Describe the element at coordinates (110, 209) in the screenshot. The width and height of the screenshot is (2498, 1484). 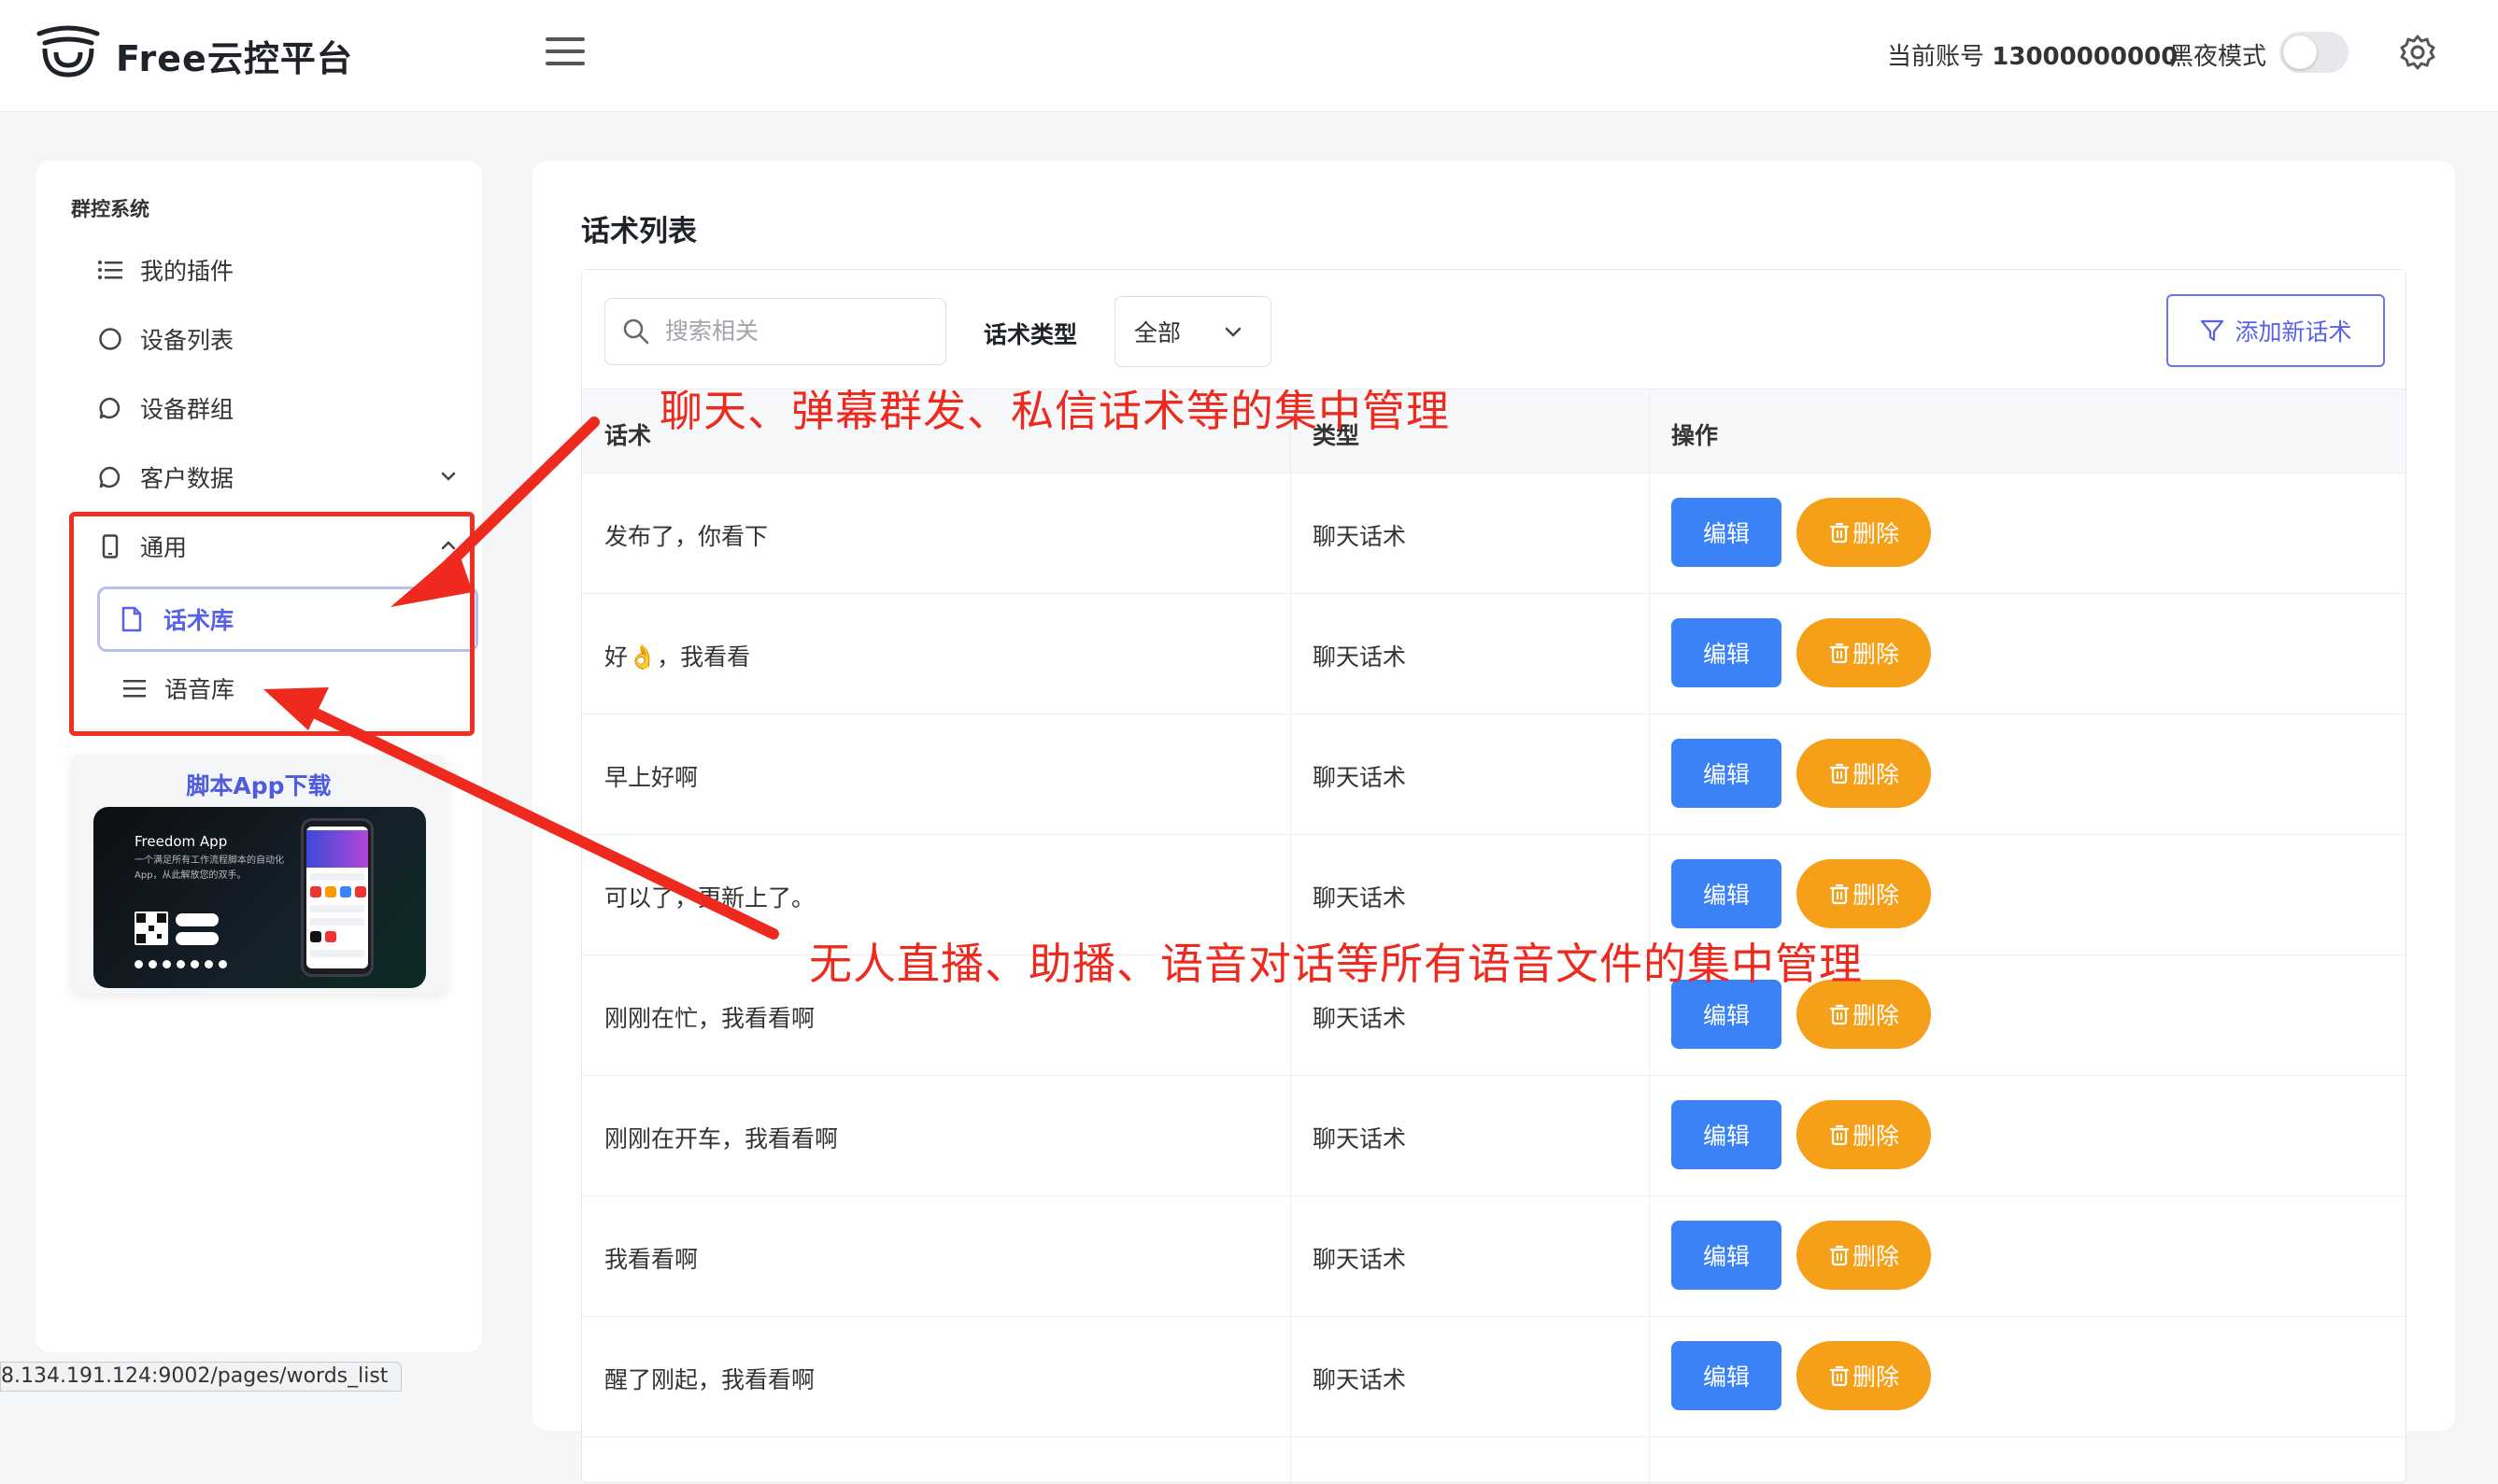
I see `sidebar-section-title: 群控系统` at that location.